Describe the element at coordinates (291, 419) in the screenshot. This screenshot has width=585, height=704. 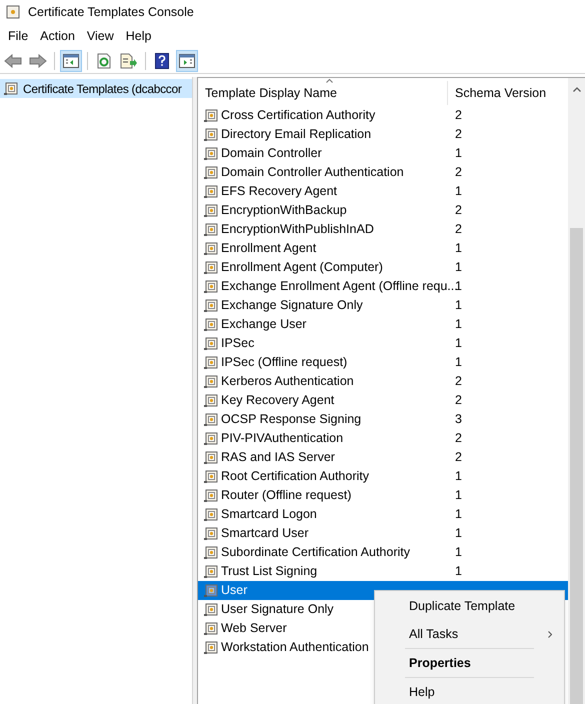
I see `template-name: OCSP Response Signing` at that location.